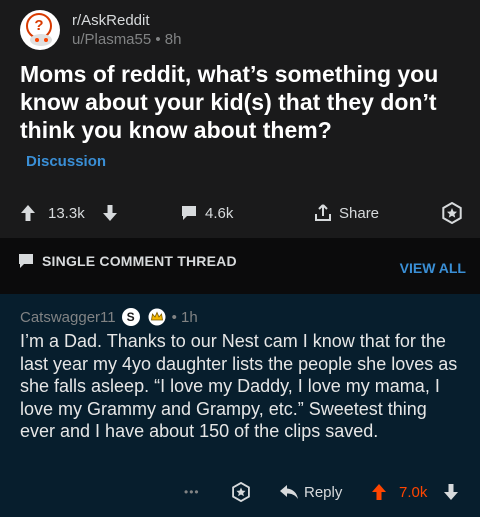 This screenshot has width=480, height=517. What do you see at coordinates (184, 317) in the screenshot?
I see `comment-time: • 1h` at bounding box center [184, 317].